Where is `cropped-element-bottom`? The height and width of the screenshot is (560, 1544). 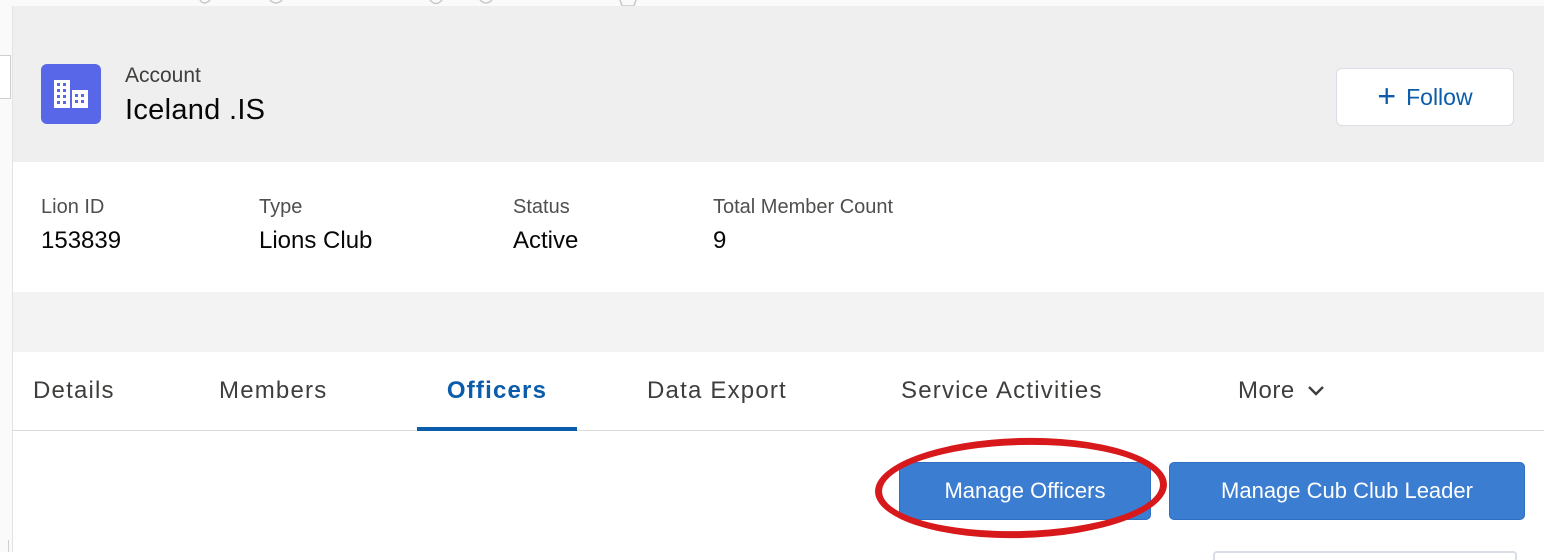
cropped-element-bottom is located at coordinates (1365, 555).